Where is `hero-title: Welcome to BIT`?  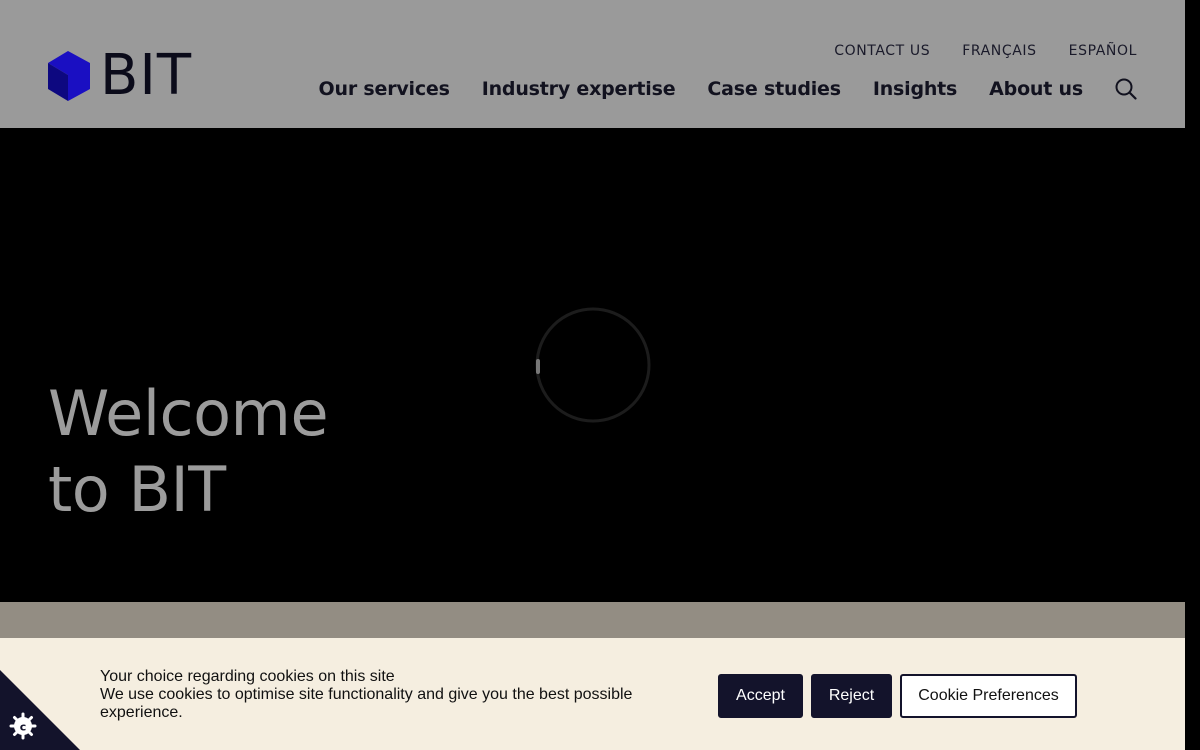
hero-title: Welcome to BIT is located at coordinates (258, 452).